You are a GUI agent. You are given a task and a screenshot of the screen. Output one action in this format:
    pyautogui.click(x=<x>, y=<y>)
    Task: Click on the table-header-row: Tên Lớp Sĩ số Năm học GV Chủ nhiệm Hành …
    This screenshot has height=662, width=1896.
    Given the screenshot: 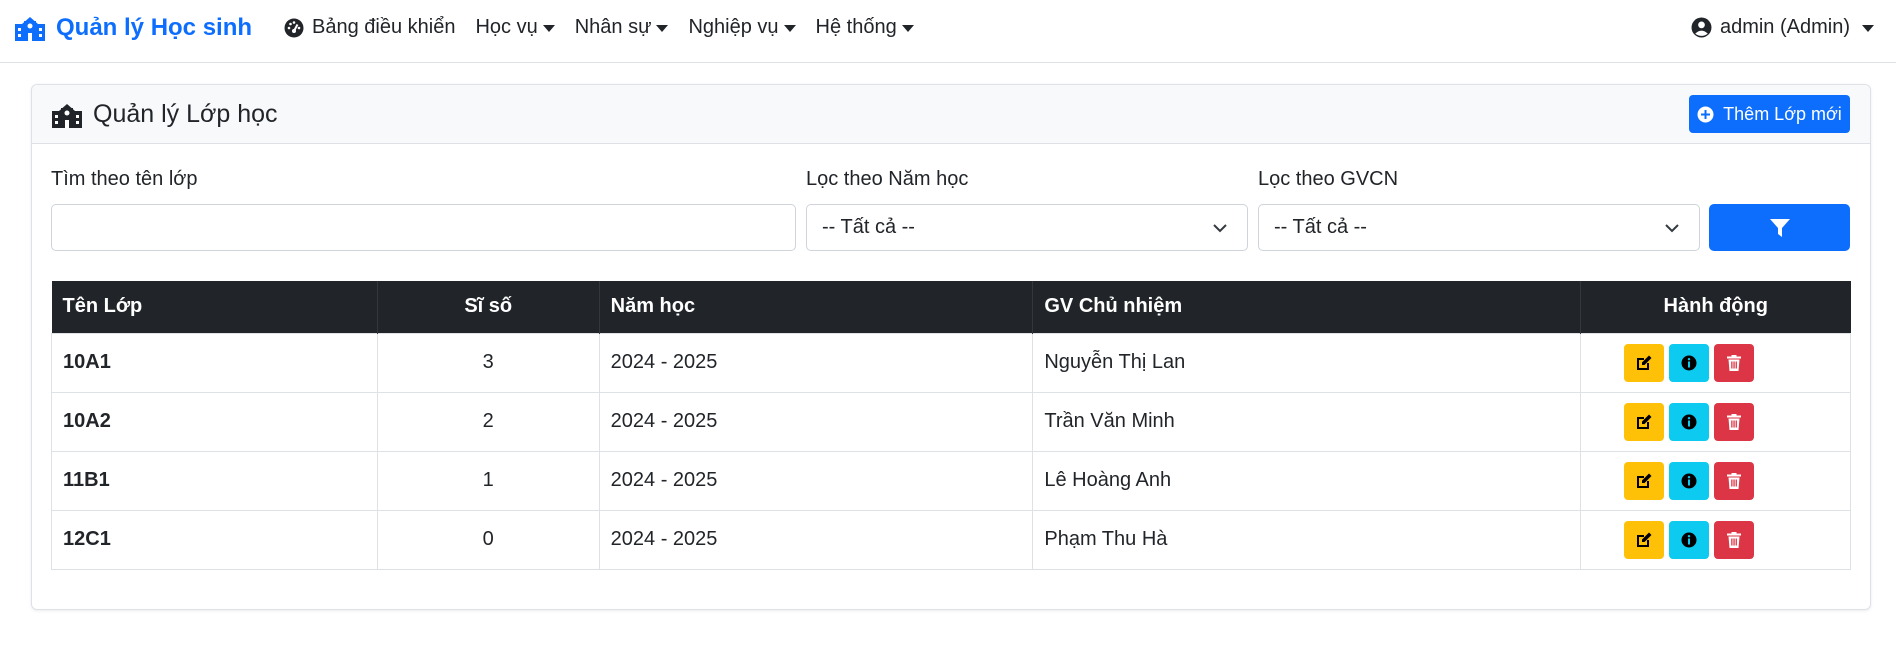 What is the action you would take?
    pyautogui.click(x=951, y=307)
    